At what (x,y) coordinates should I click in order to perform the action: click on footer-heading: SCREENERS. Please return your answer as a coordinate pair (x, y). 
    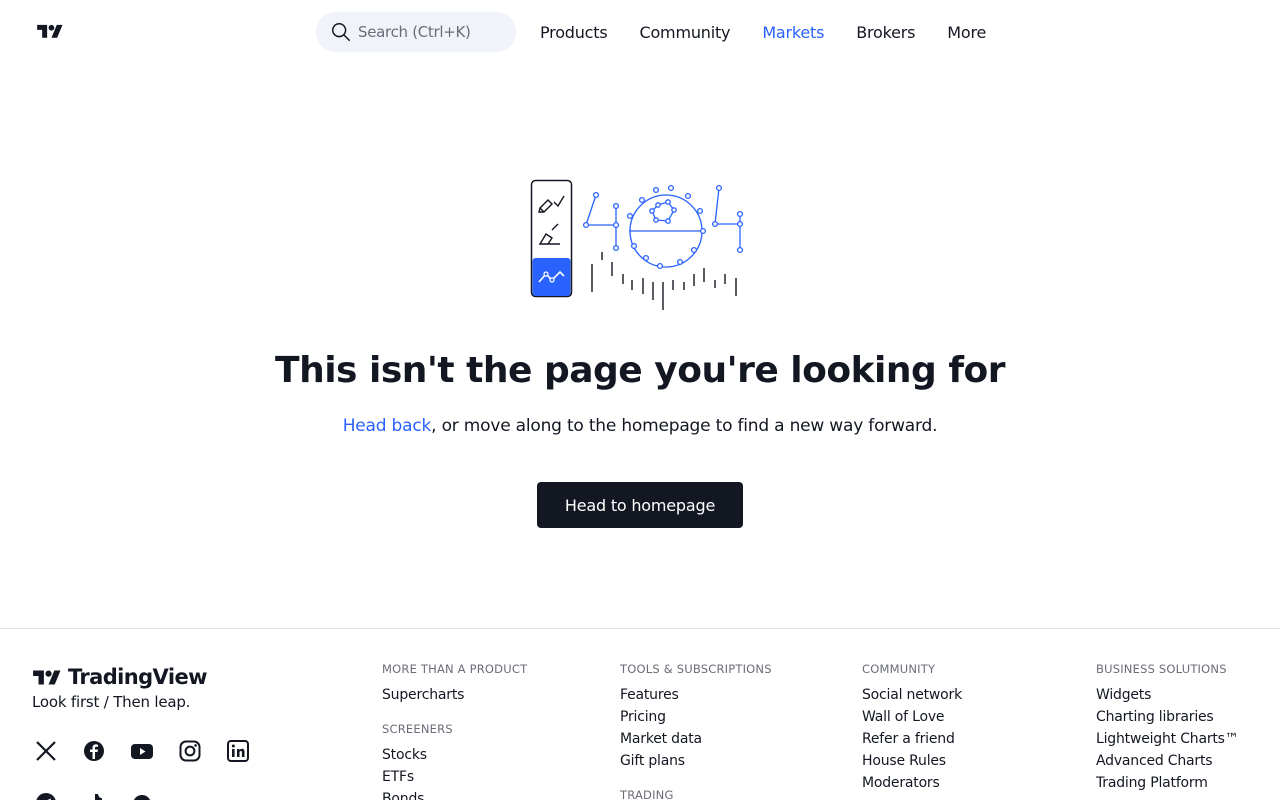
    Looking at the image, I should click on (417, 729).